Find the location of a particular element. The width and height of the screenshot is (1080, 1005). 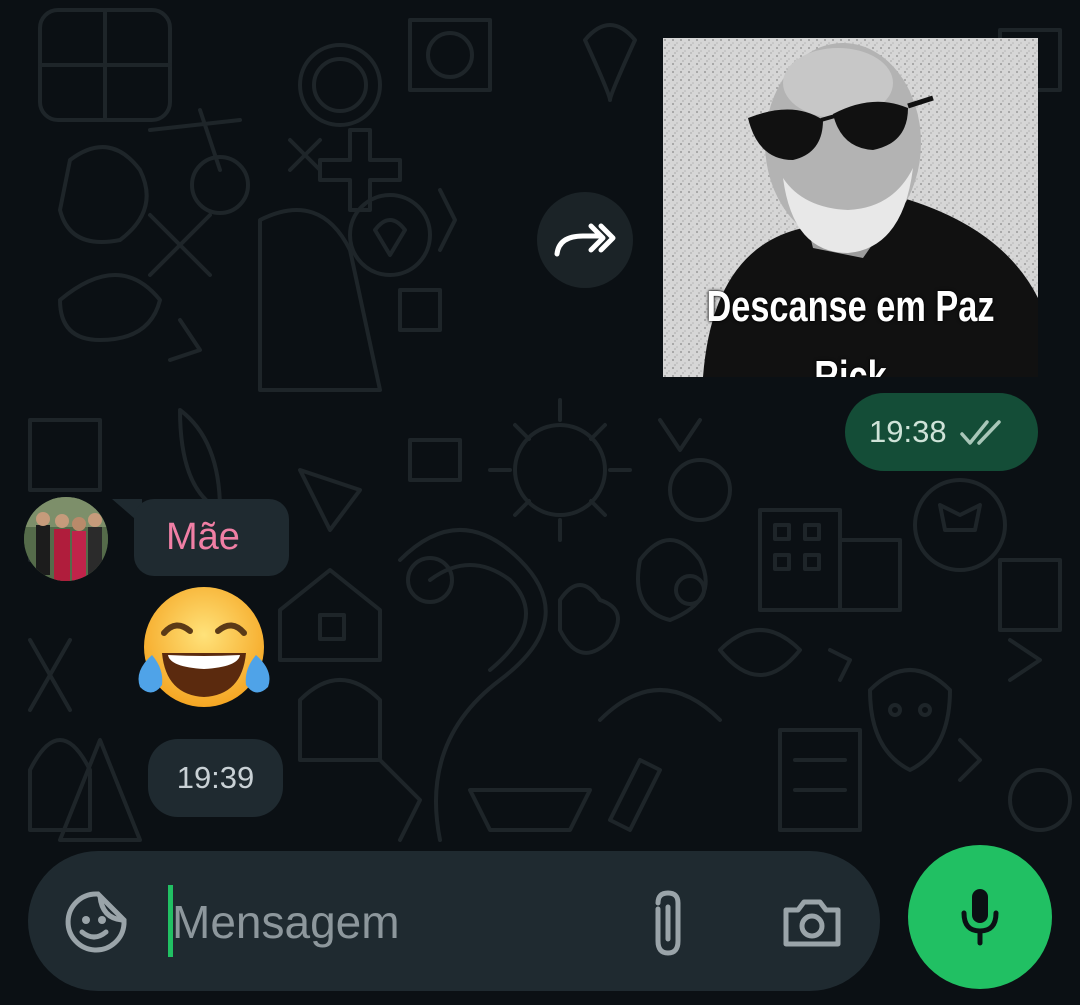

incoming-timestamp-bubble: 19:39 is located at coordinates (215, 778).